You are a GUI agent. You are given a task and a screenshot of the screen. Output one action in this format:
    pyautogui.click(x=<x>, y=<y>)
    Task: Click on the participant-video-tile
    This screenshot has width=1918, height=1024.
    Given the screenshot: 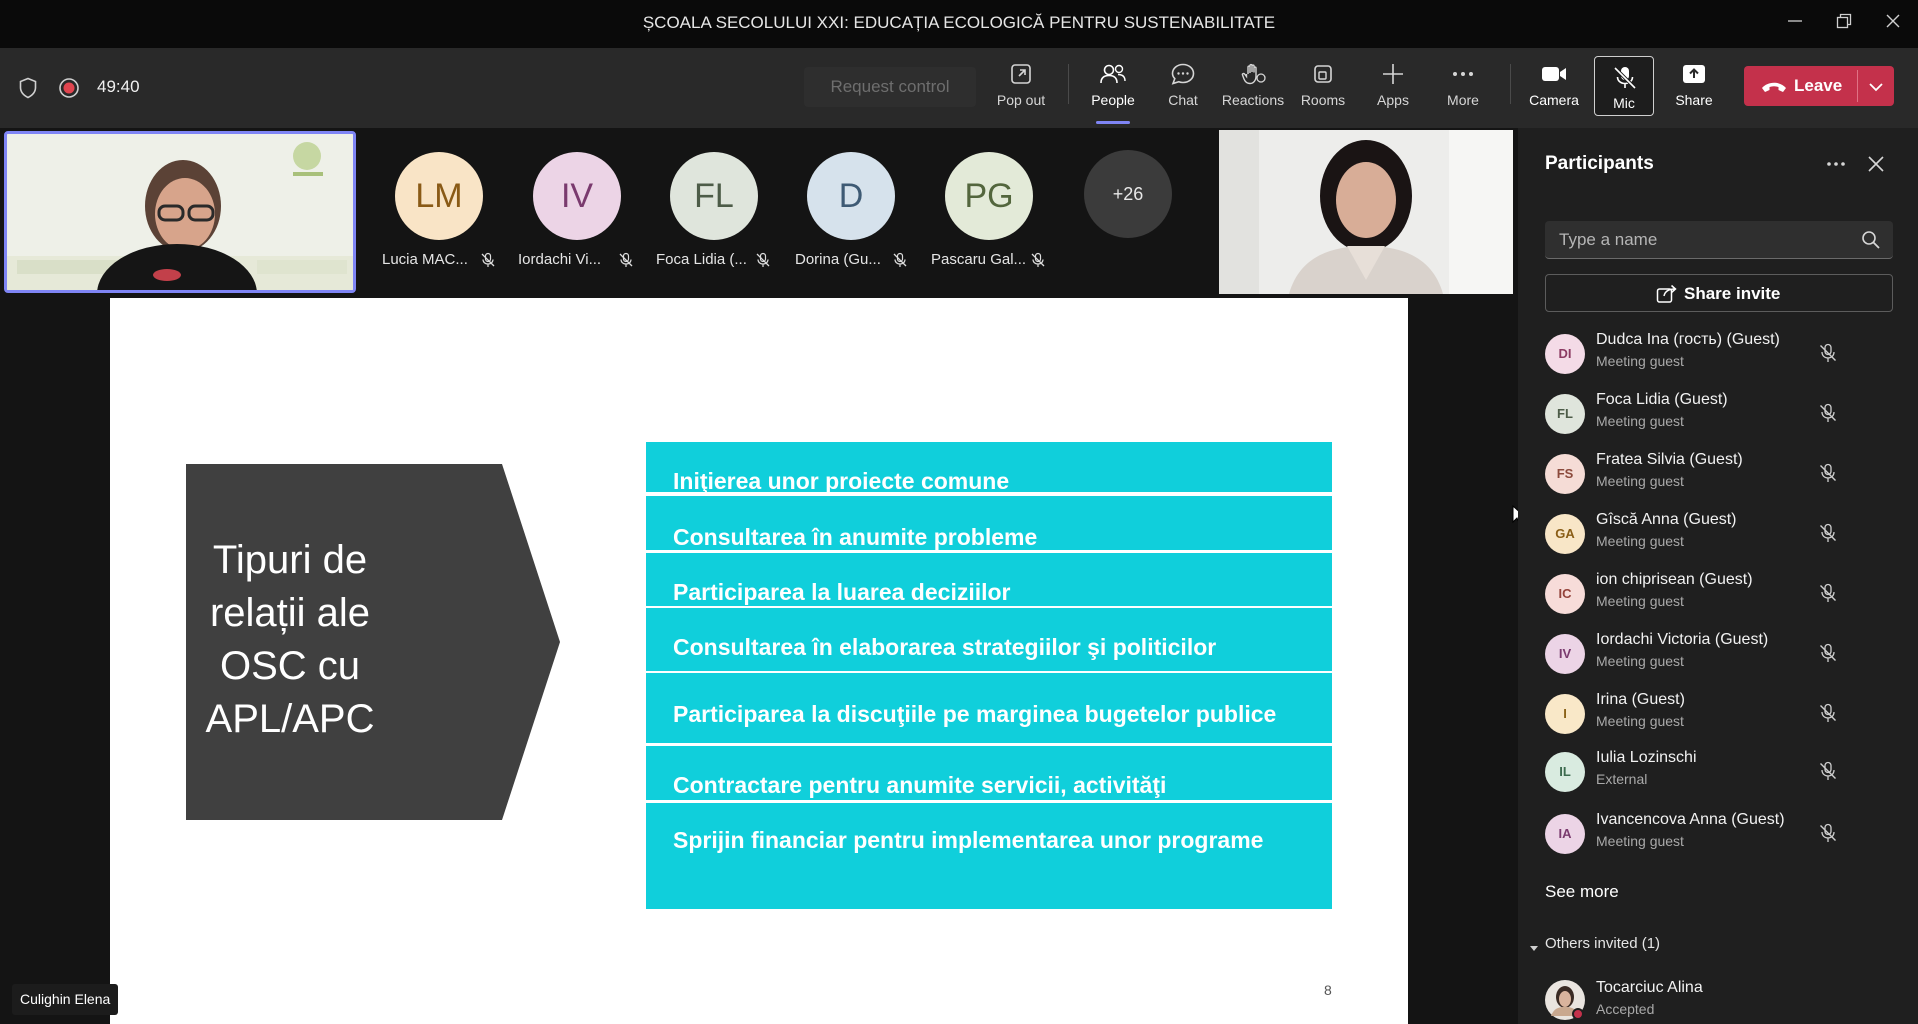 What is the action you would take?
    pyautogui.click(x=1366, y=212)
    